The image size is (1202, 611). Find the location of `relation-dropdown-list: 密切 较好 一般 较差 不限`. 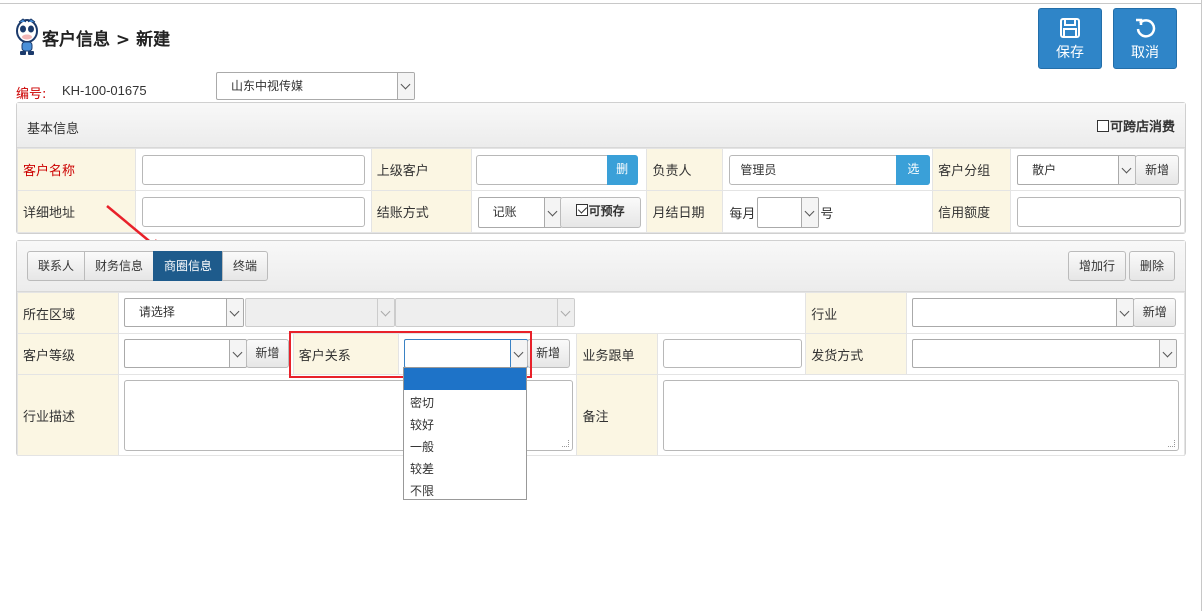

relation-dropdown-list: 密切 较好 一般 较差 不限 is located at coordinates (465, 433).